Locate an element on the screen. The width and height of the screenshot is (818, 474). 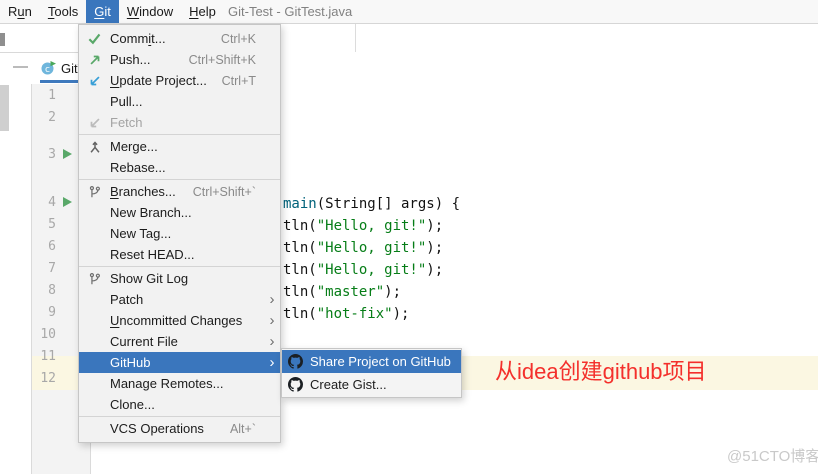
code-segment-plain: (String[] args) { is located at coordinates (388, 204).